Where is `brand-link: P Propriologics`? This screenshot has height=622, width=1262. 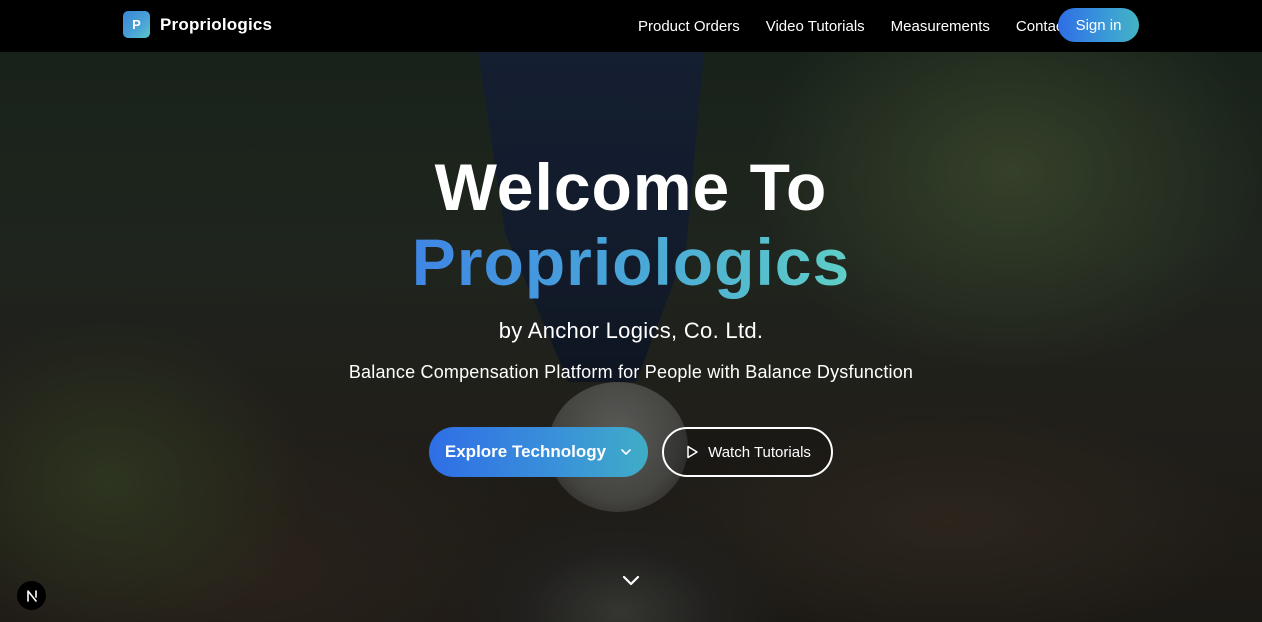 brand-link: P Propriologics is located at coordinates (197, 24).